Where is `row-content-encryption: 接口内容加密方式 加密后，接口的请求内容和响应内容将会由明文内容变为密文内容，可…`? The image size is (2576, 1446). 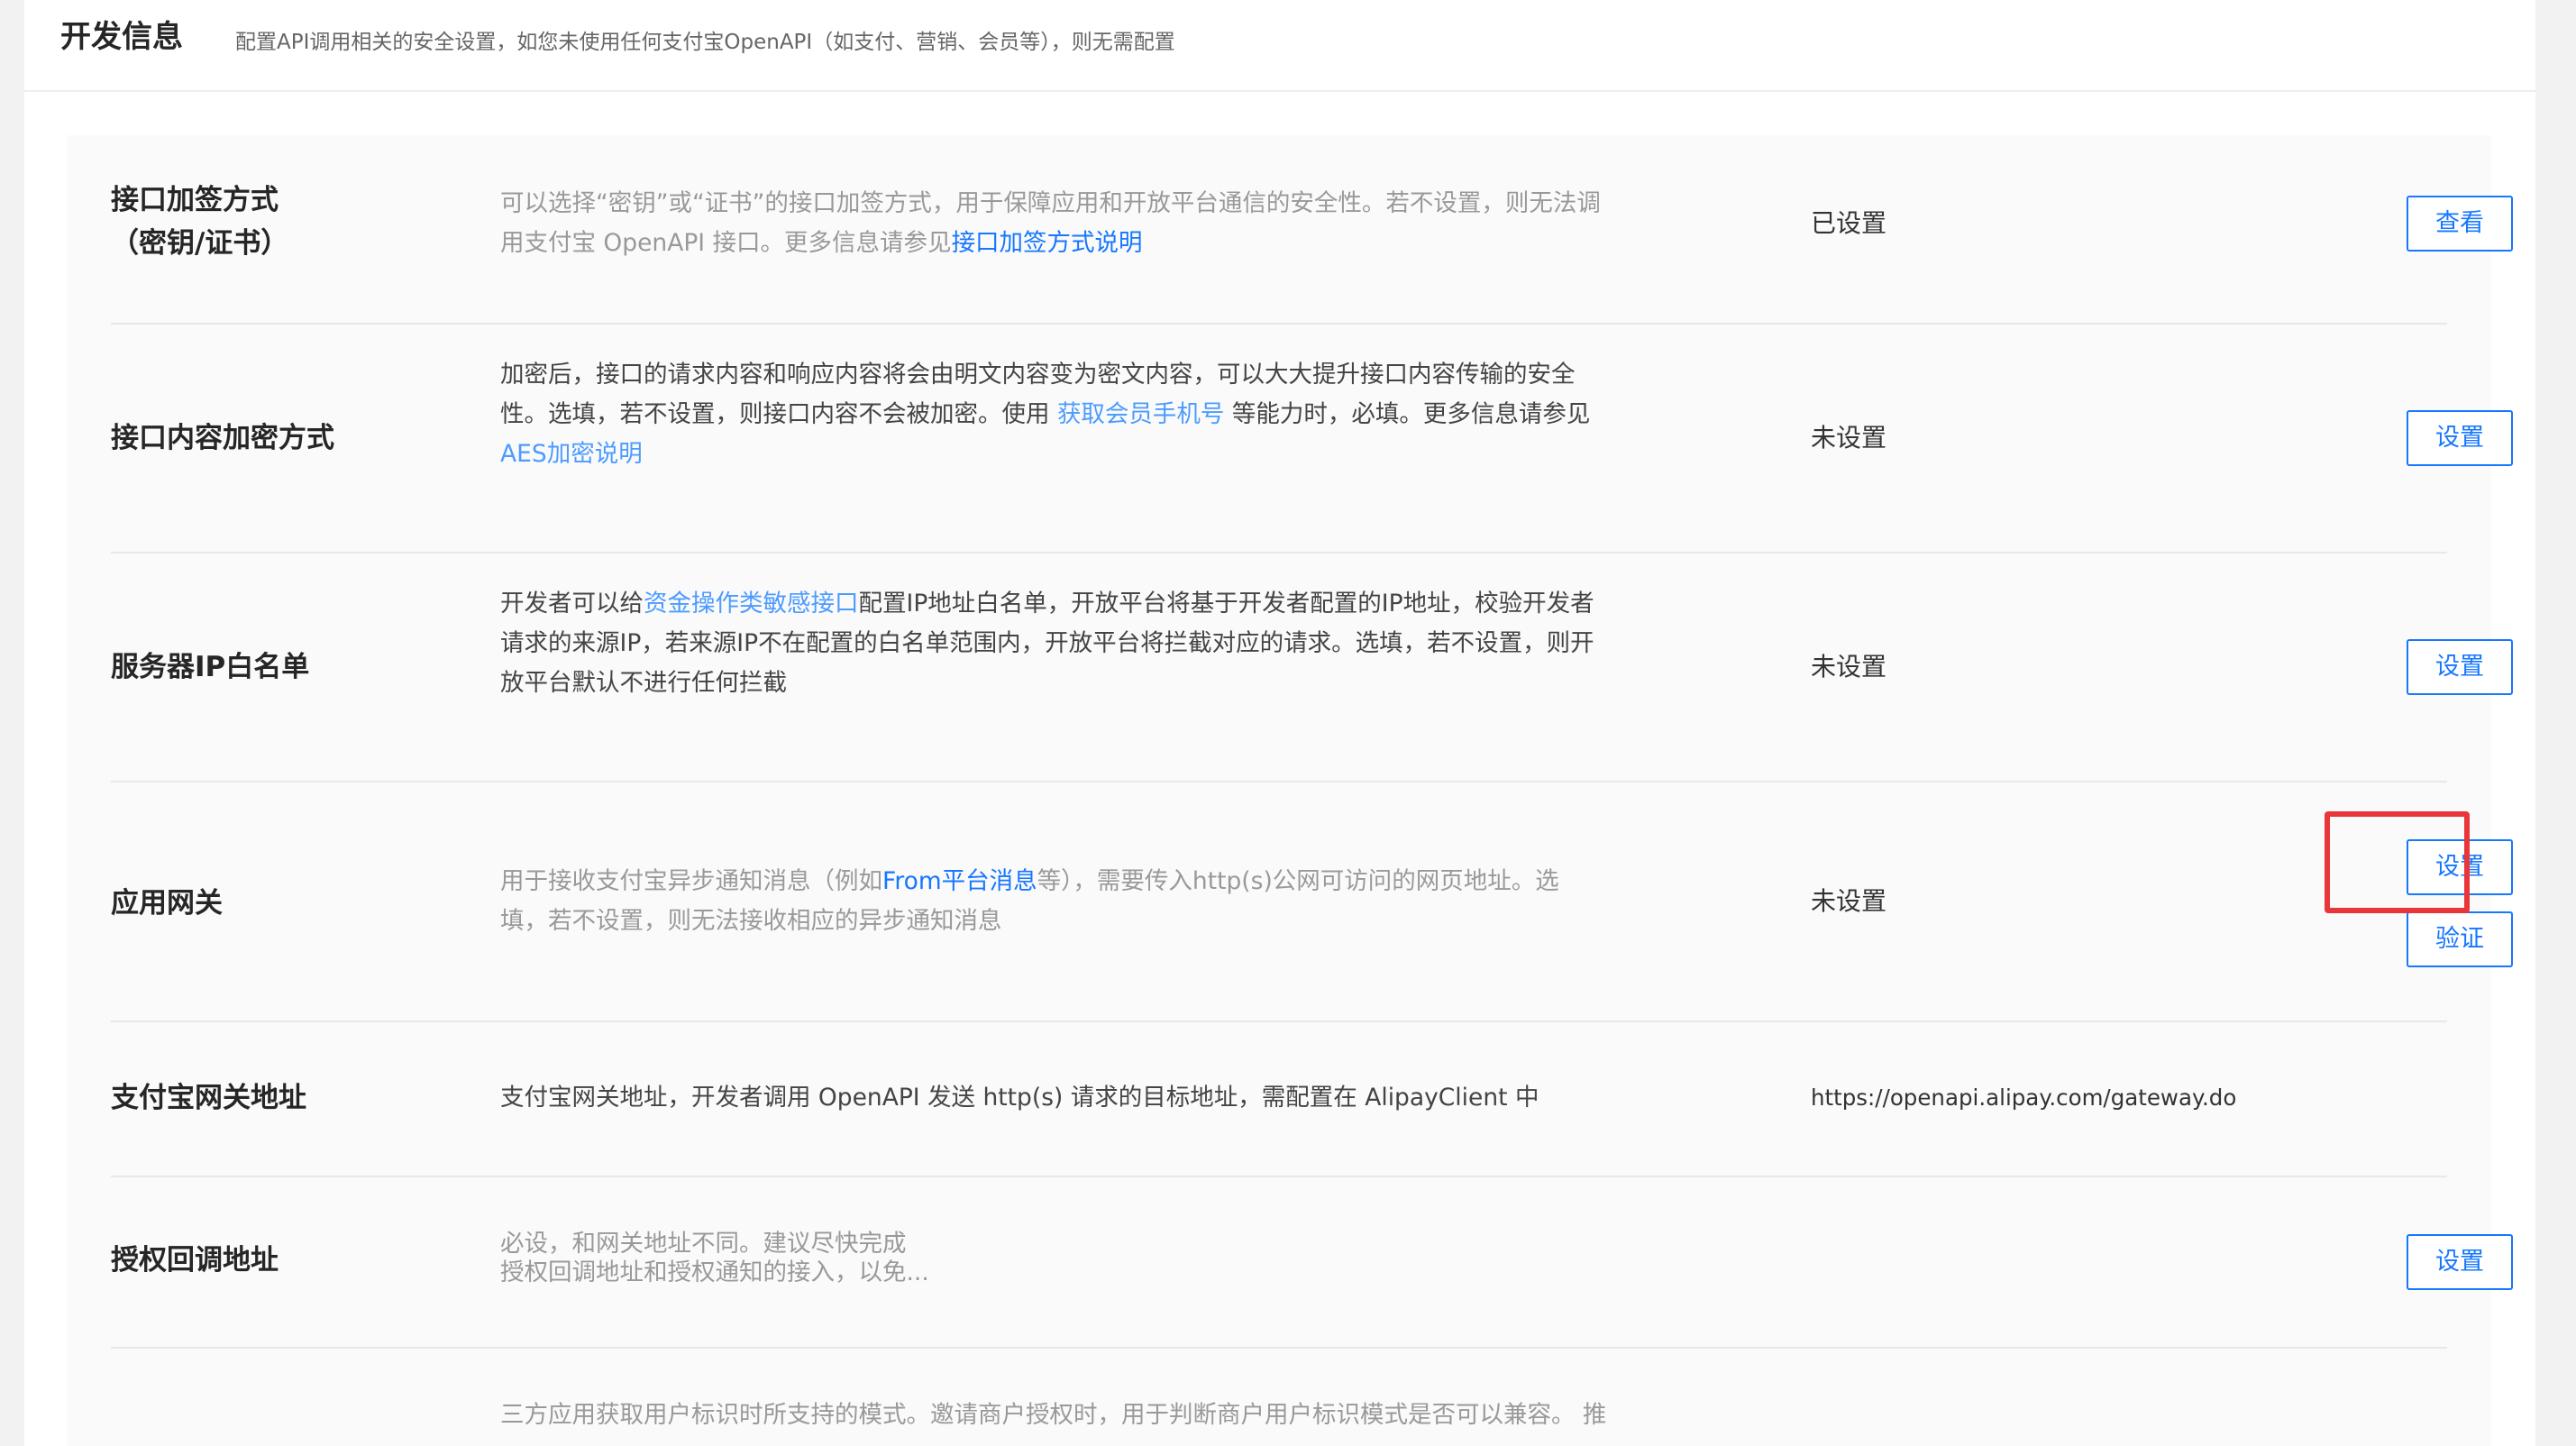
row-content-encryption: 接口内容加密方式 加密后，接口的请求内容和响应内容将会由明文内容变为密文内容，可… is located at coordinates (1312, 440).